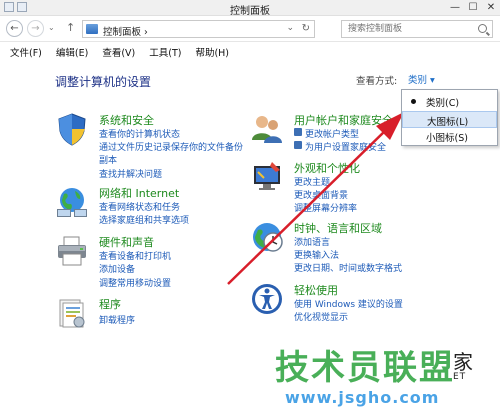  Describe the element at coordinates (117, 268) in the screenshot. I see `link-add-device: 添加设备` at that location.